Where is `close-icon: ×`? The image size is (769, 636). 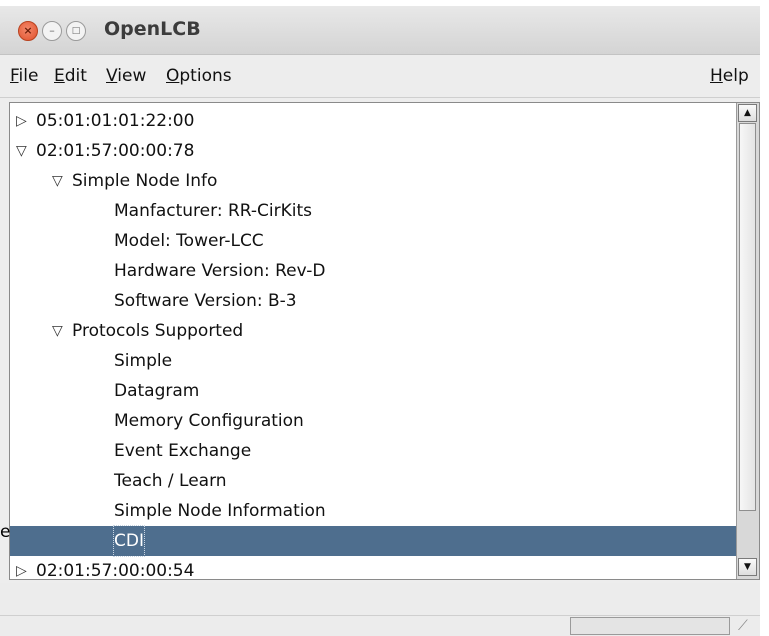
close-icon: × is located at coordinates (28, 31).